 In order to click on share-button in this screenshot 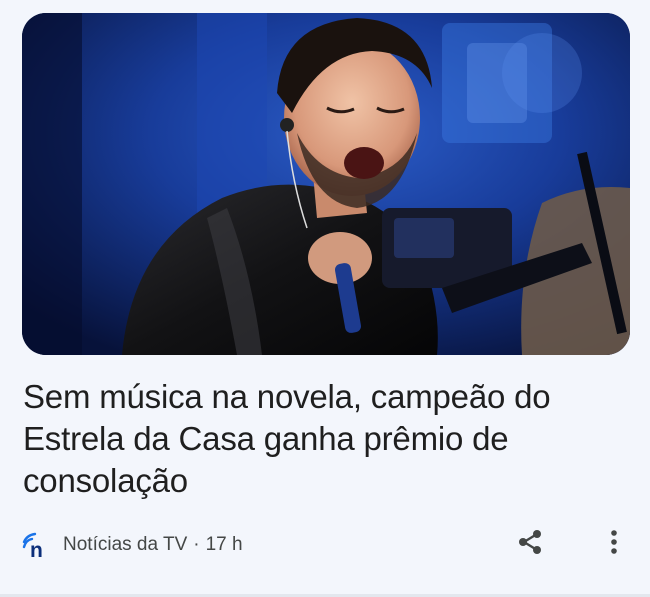, I will do `click(530, 544)`.